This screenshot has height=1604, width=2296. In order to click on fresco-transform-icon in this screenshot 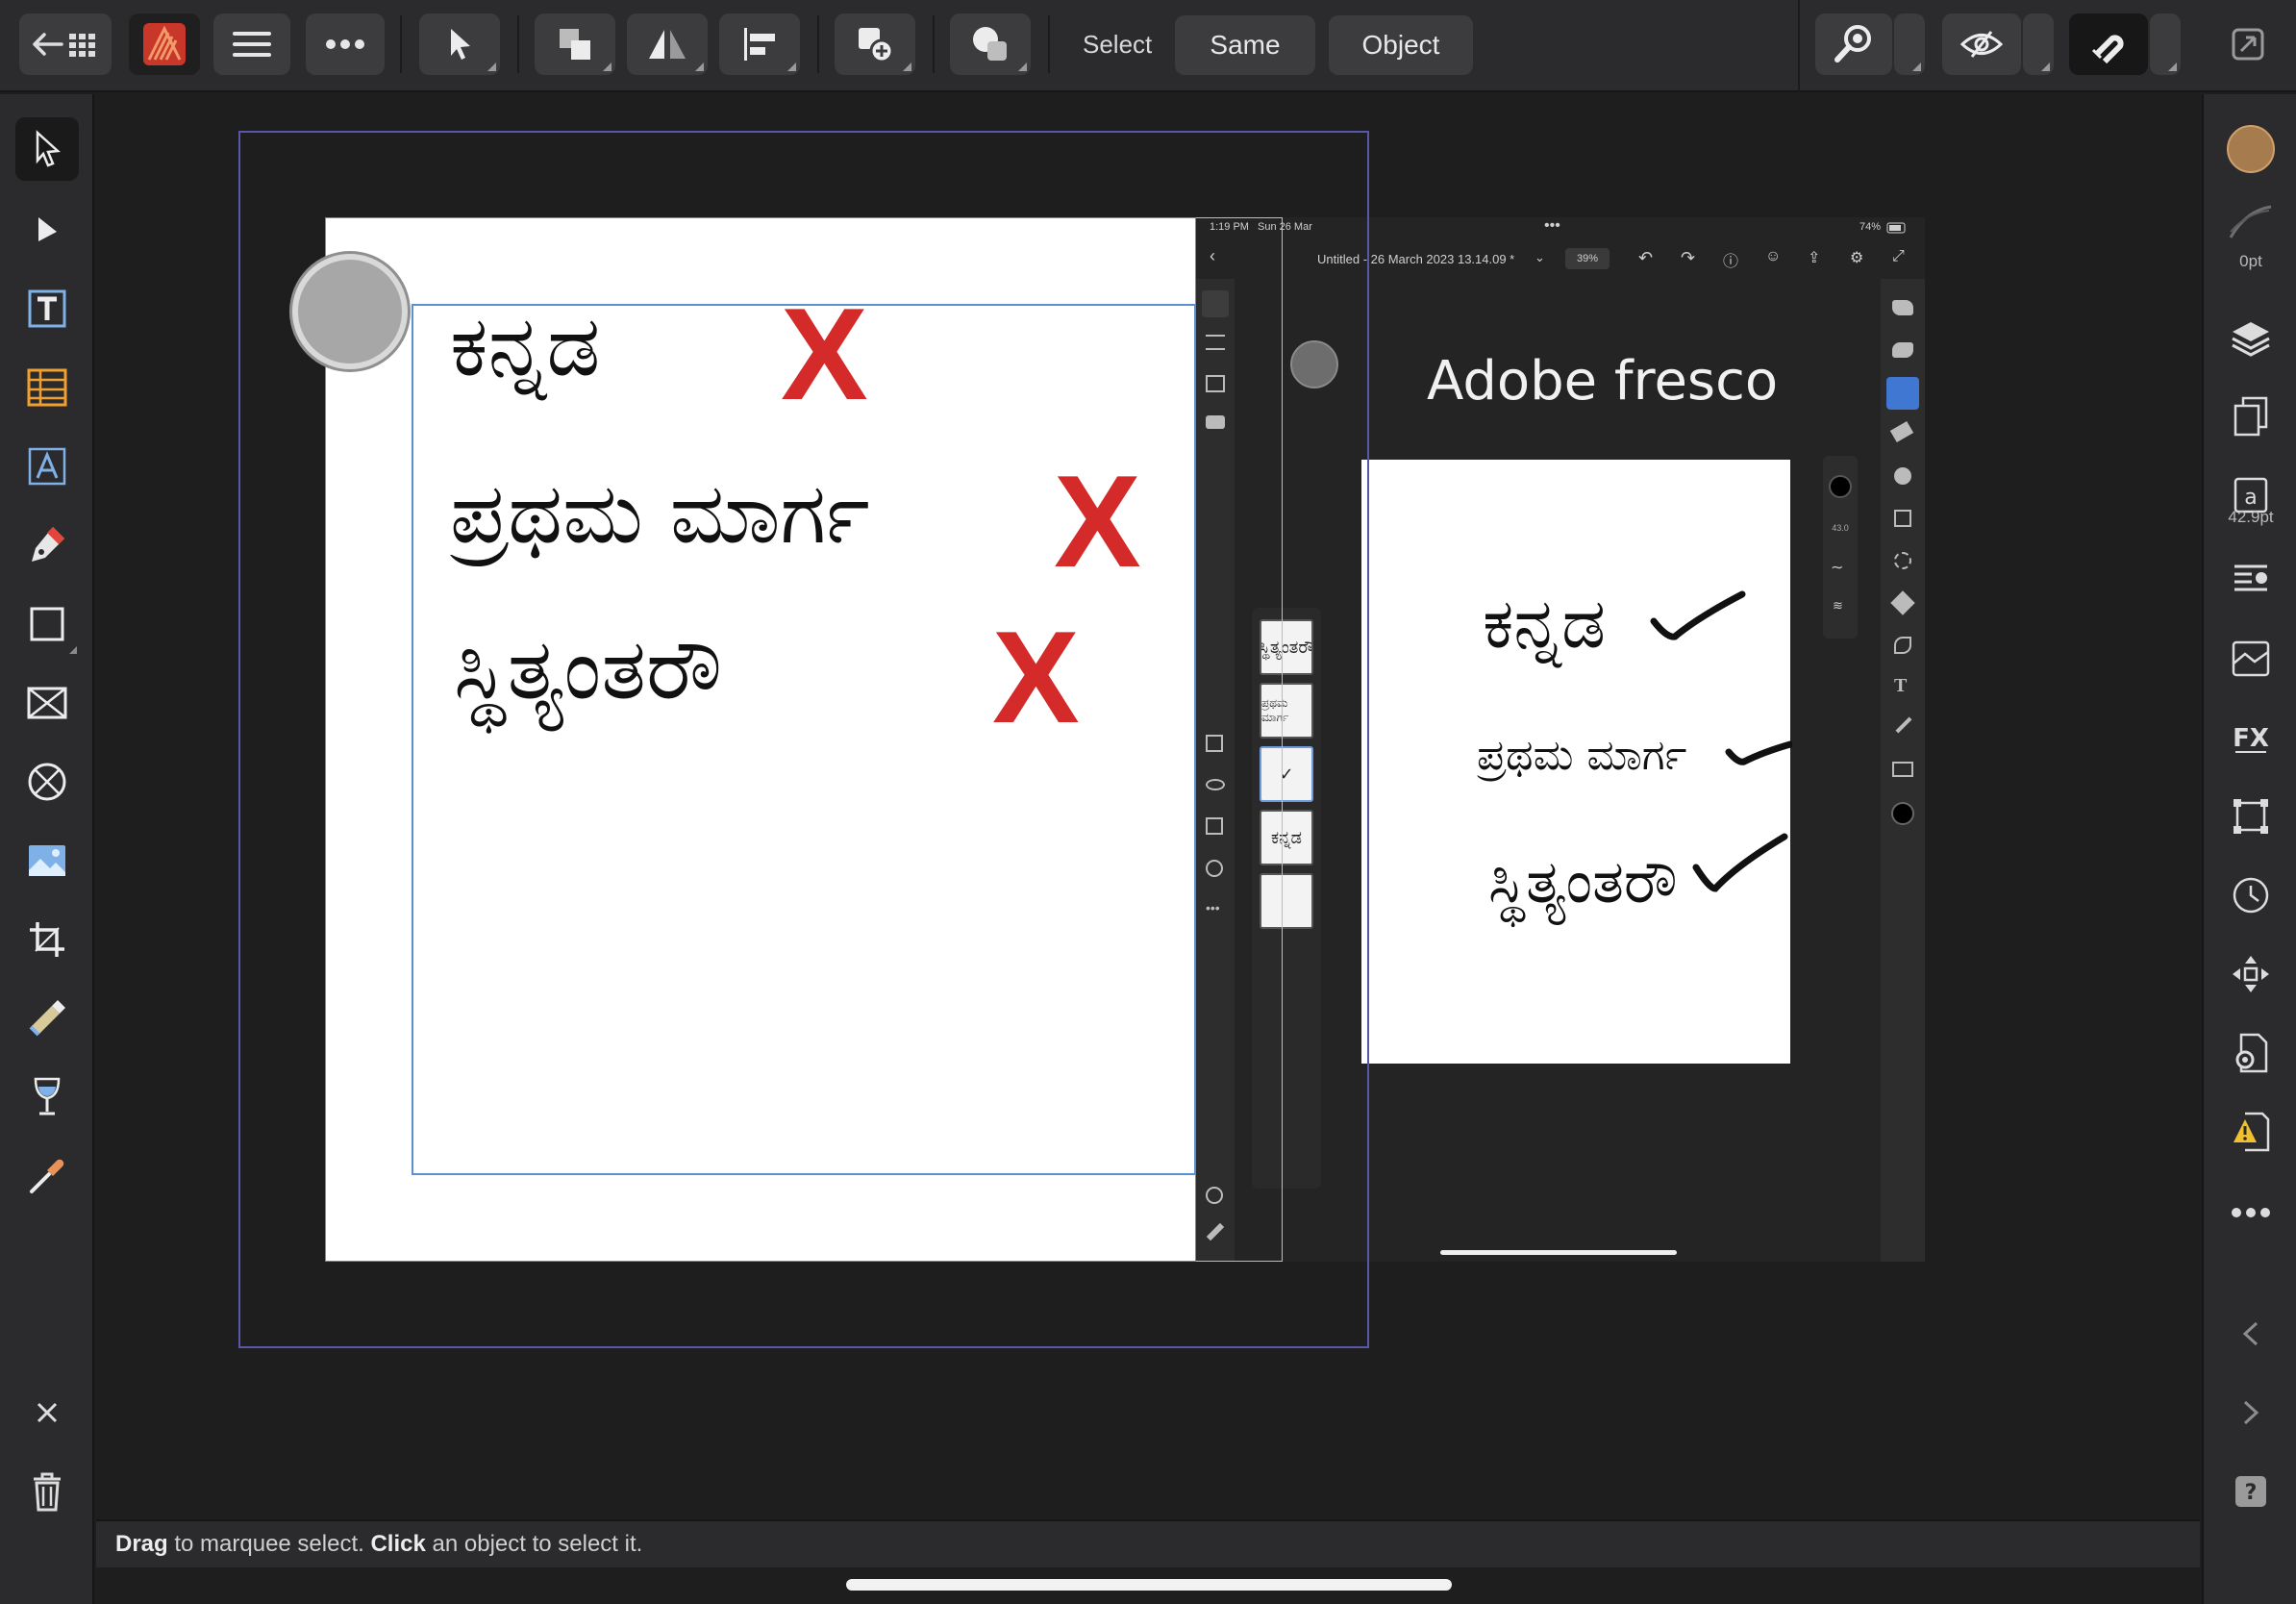, I will do `click(1902, 518)`.